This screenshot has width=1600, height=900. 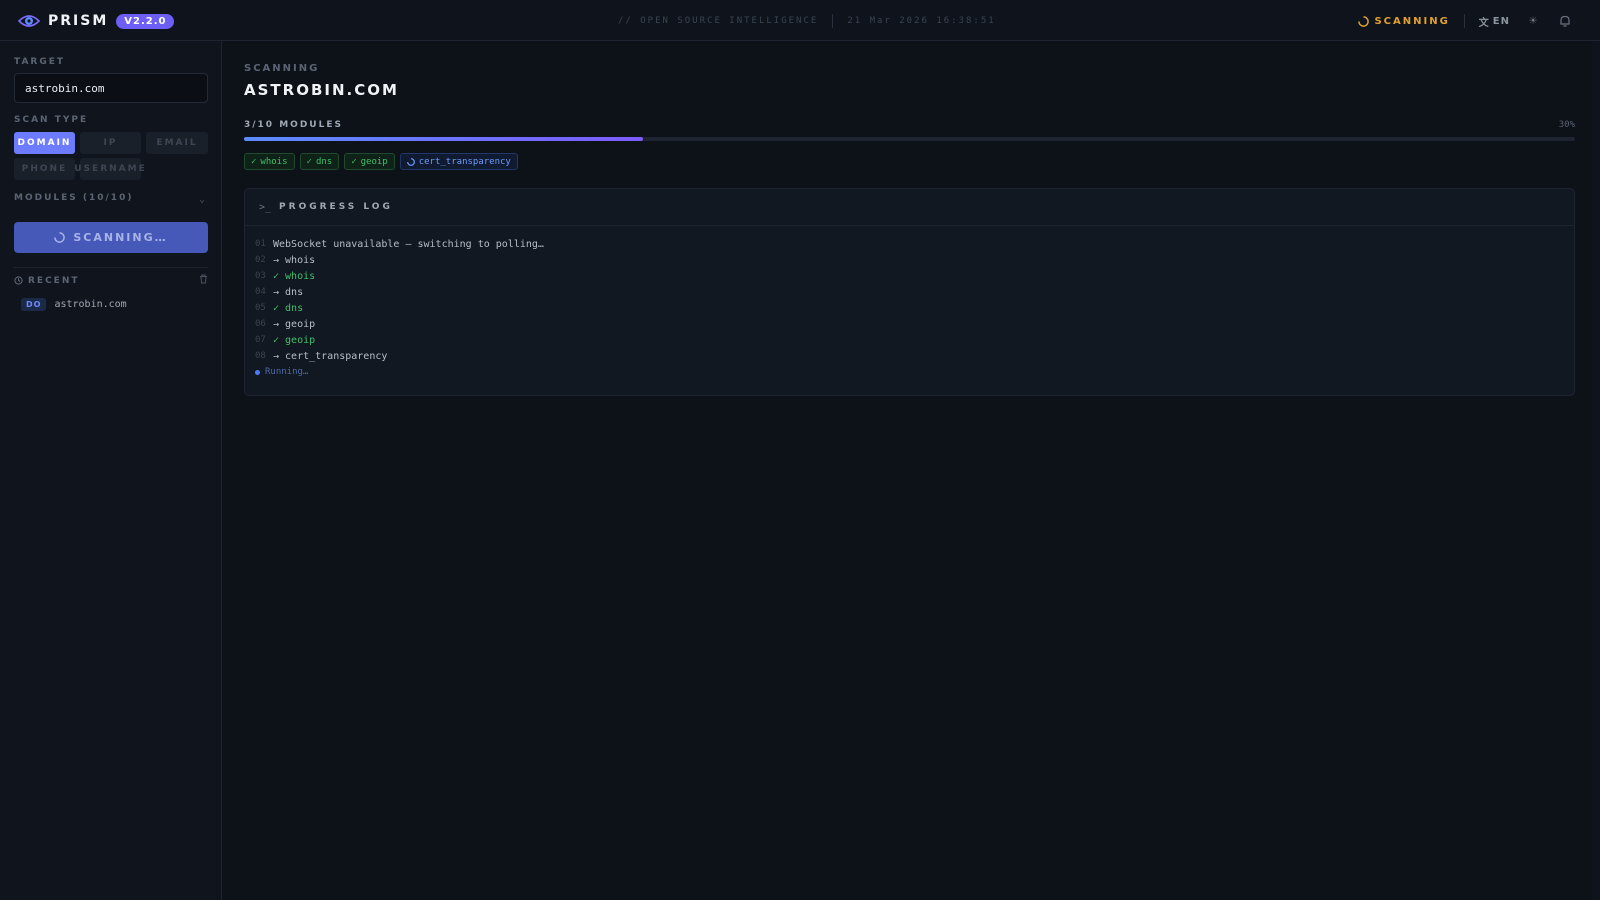 I want to click on log-line: 06 → geoip, so click(x=914, y=324).